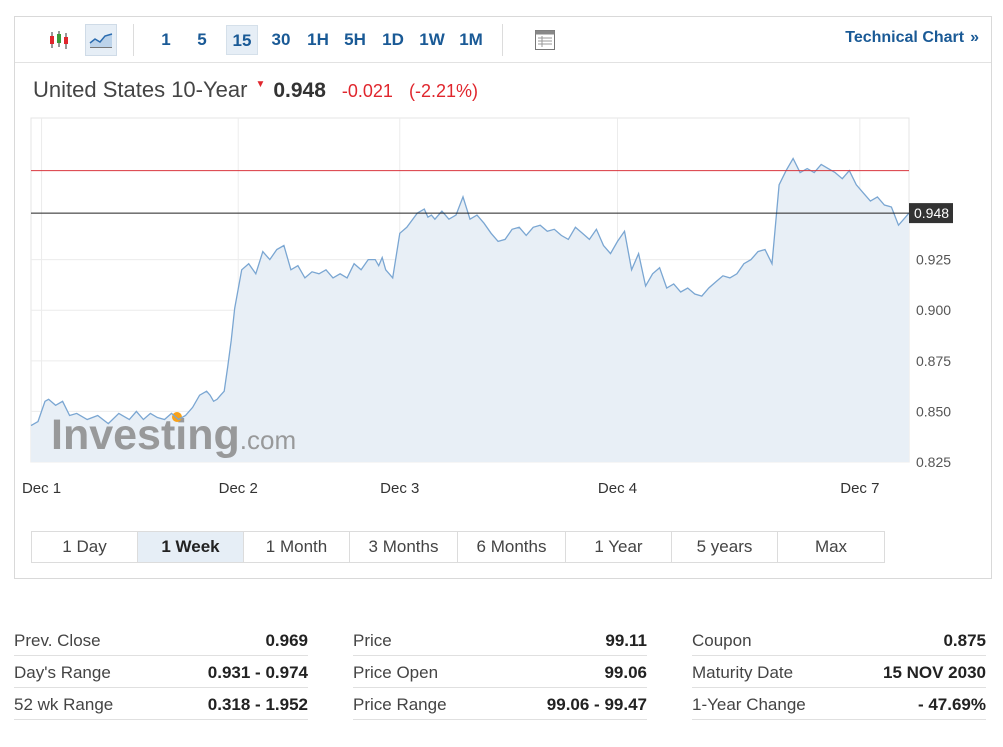  I want to click on stat-row: Price Range 99.06 - 99.47, so click(500, 704).